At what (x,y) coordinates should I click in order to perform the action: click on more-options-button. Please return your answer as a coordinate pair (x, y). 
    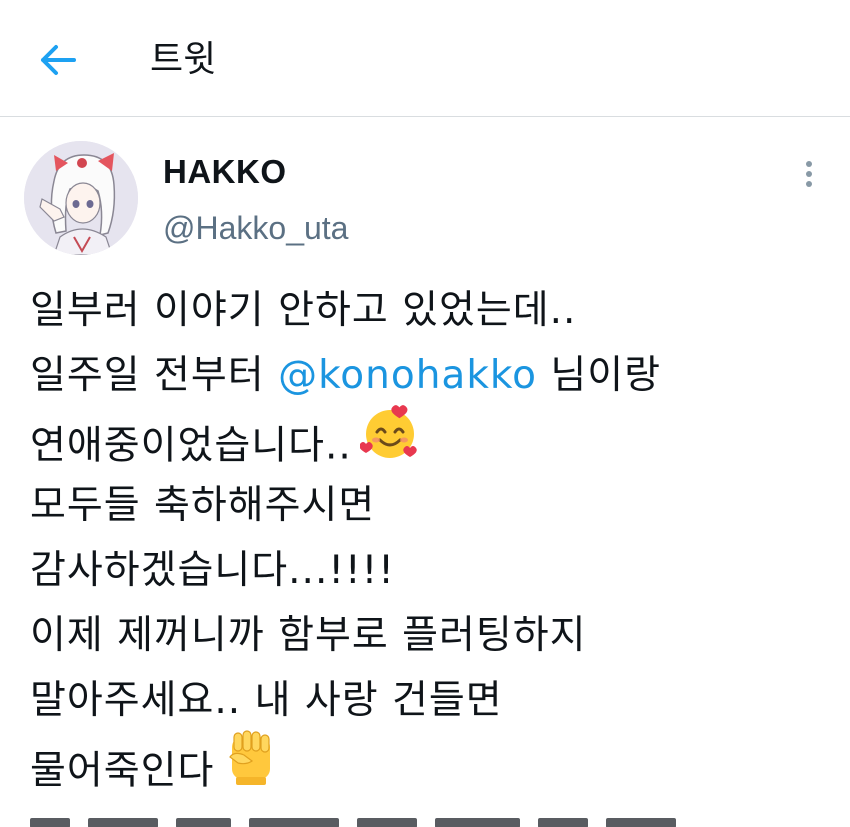
    Looking at the image, I should click on (809, 174).